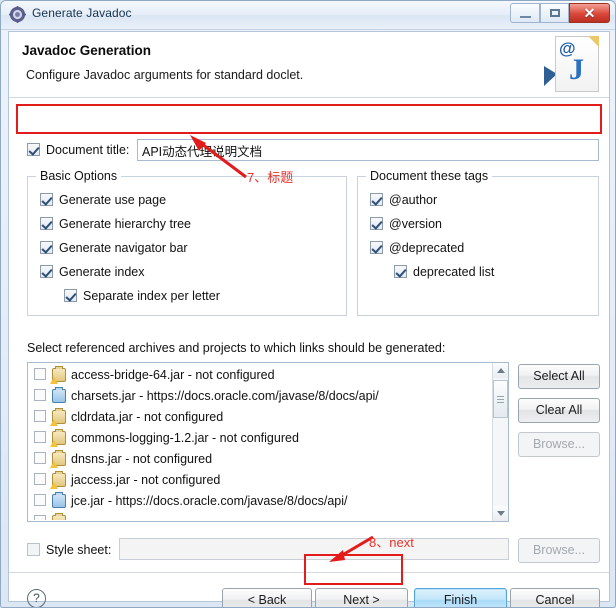  I want to click on list-item-label: cldrdata.jar - not configured, so click(147, 417).